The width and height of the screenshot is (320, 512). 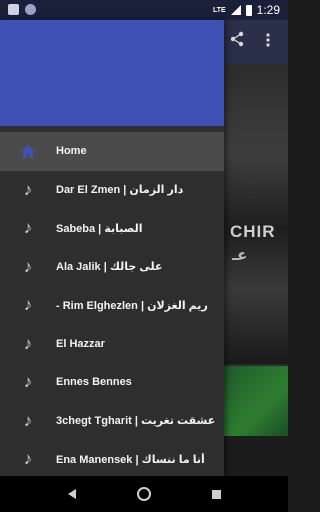 I want to click on clock: 1:29, so click(x=268, y=10).